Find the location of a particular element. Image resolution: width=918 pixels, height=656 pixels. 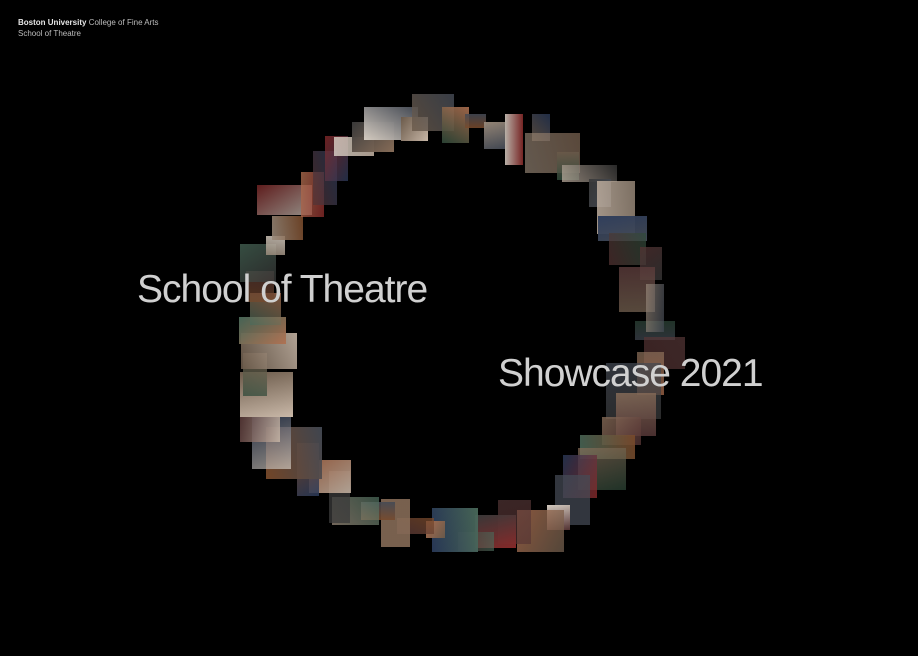

hero-title-line-2: Showcase 2021 is located at coordinates (631, 373).